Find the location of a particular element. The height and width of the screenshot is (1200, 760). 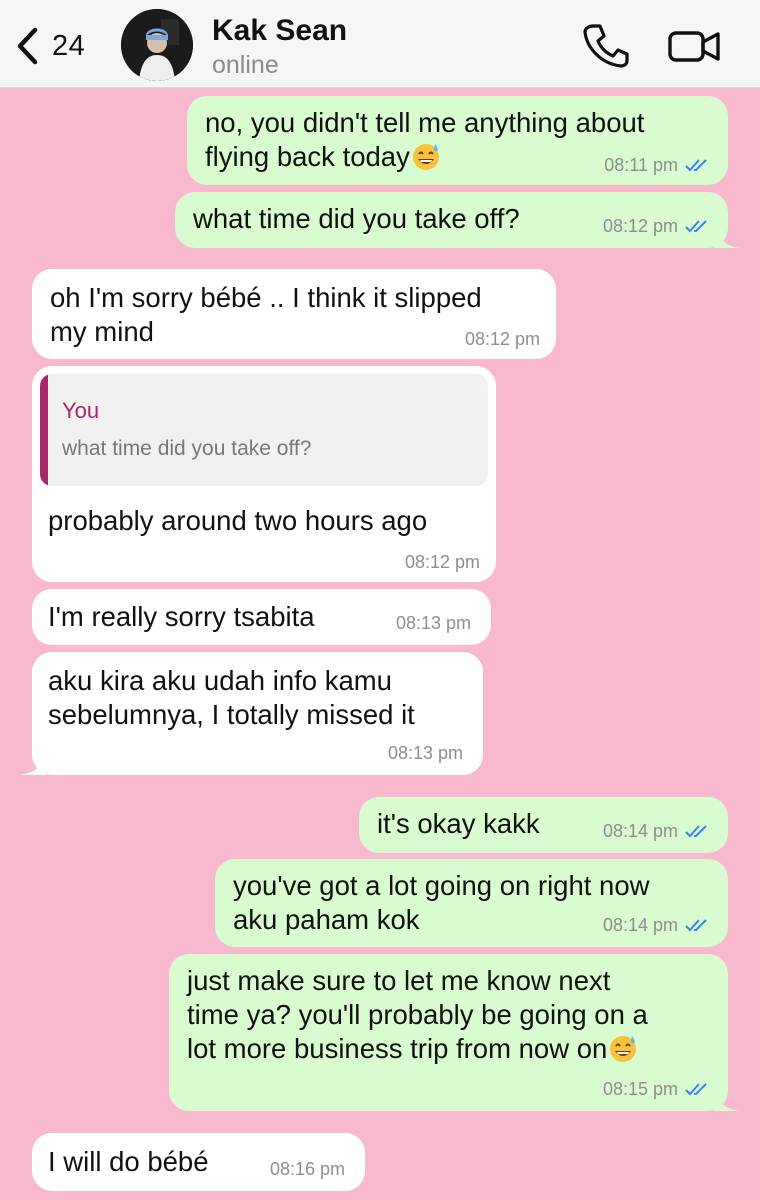

message-meta: 08:15 pm is located at coordinates (657, 1089).